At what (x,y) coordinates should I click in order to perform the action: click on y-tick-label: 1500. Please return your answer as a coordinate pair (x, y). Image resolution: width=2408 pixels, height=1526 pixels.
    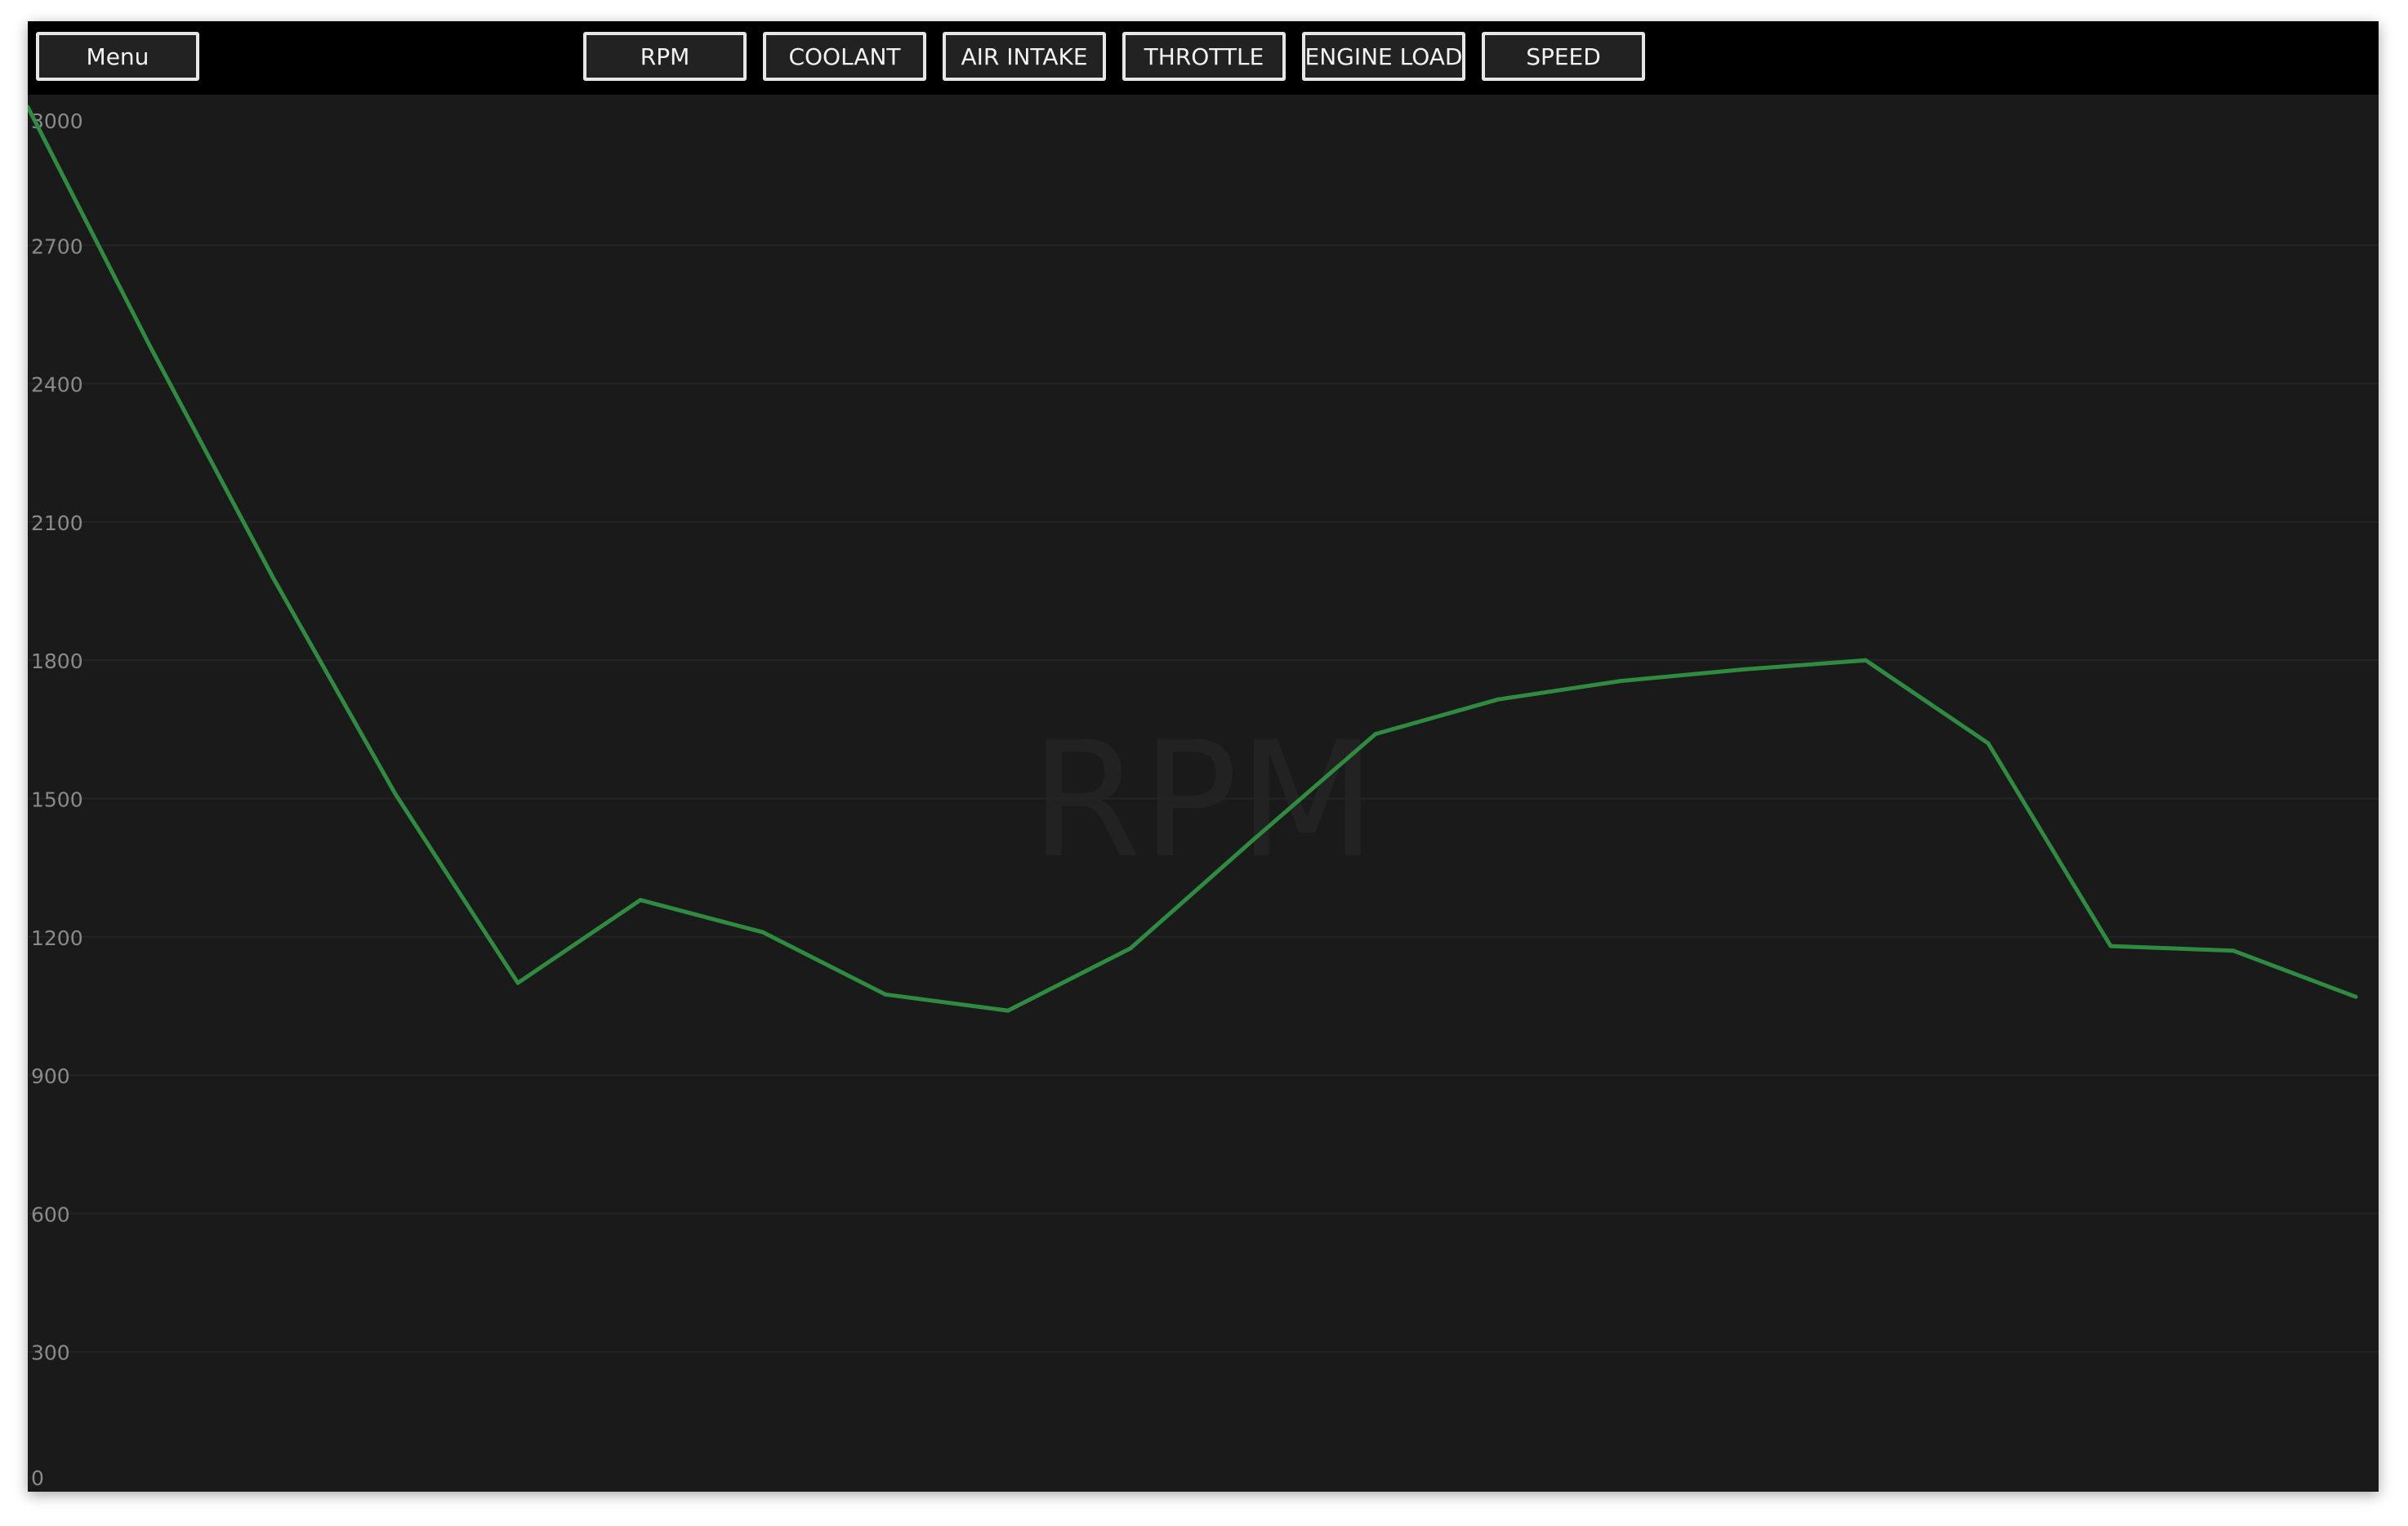
    Looking at the image, I should click on (57, 800).